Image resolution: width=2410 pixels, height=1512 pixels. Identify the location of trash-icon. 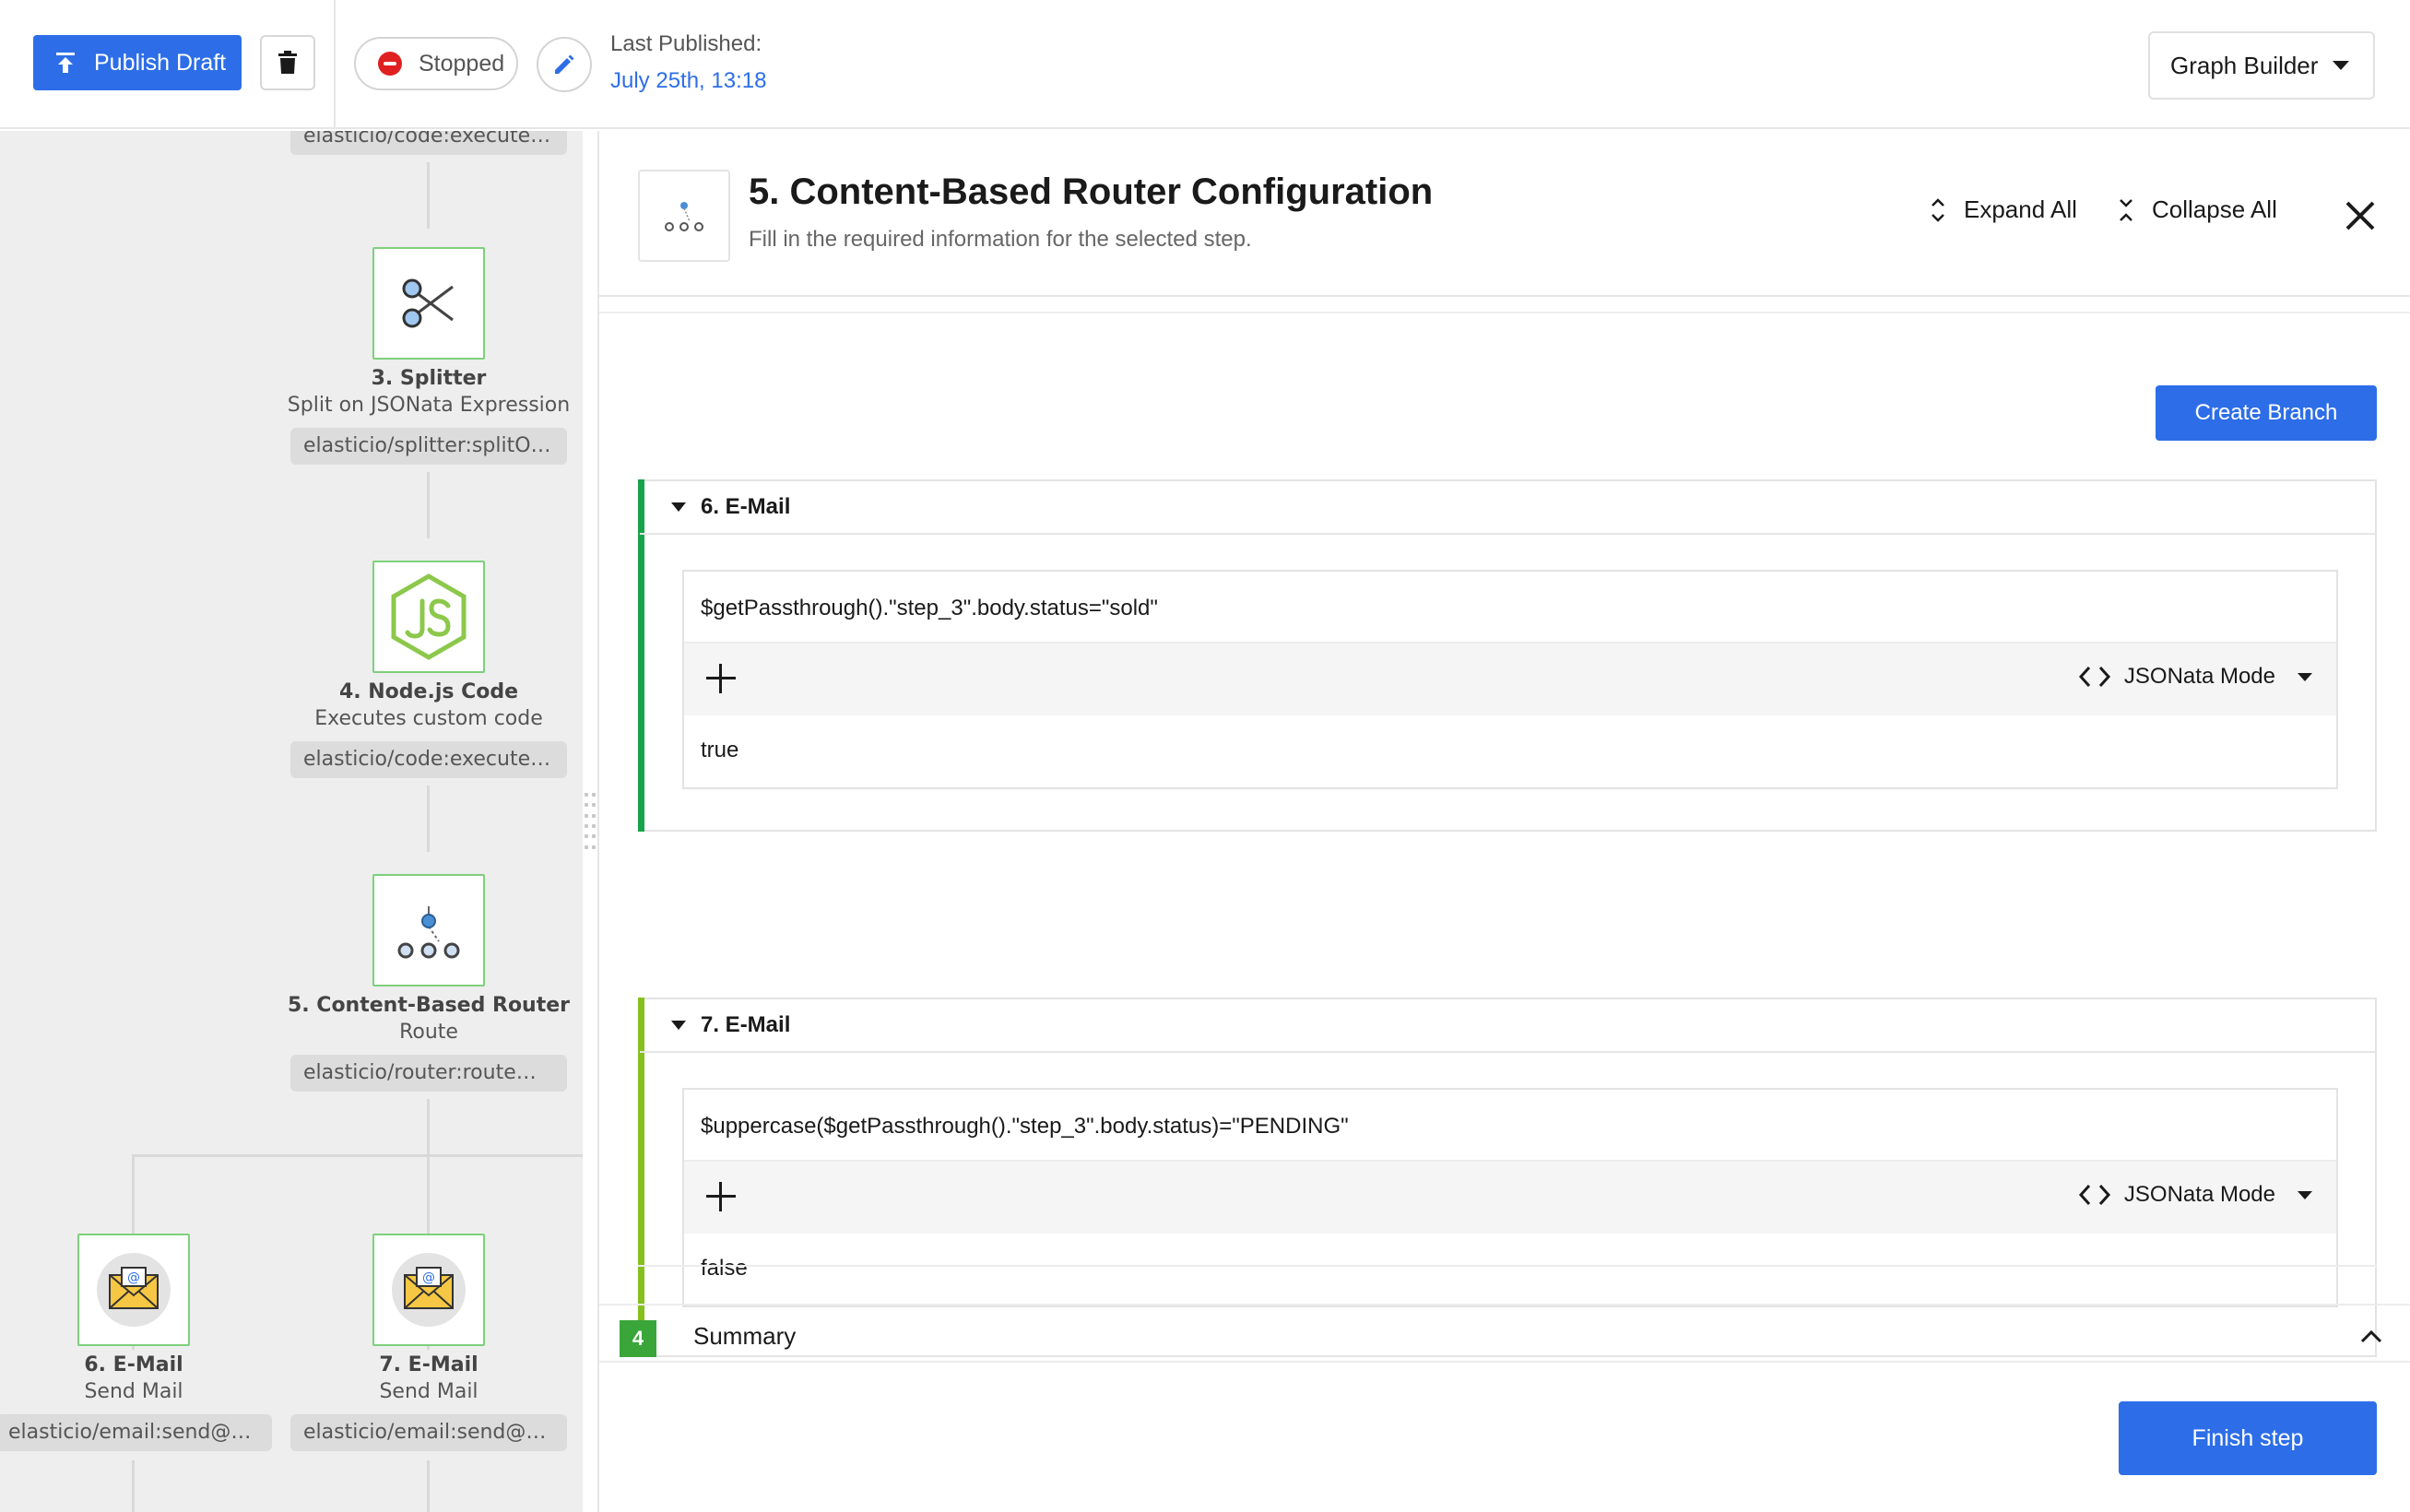
(287, 62).